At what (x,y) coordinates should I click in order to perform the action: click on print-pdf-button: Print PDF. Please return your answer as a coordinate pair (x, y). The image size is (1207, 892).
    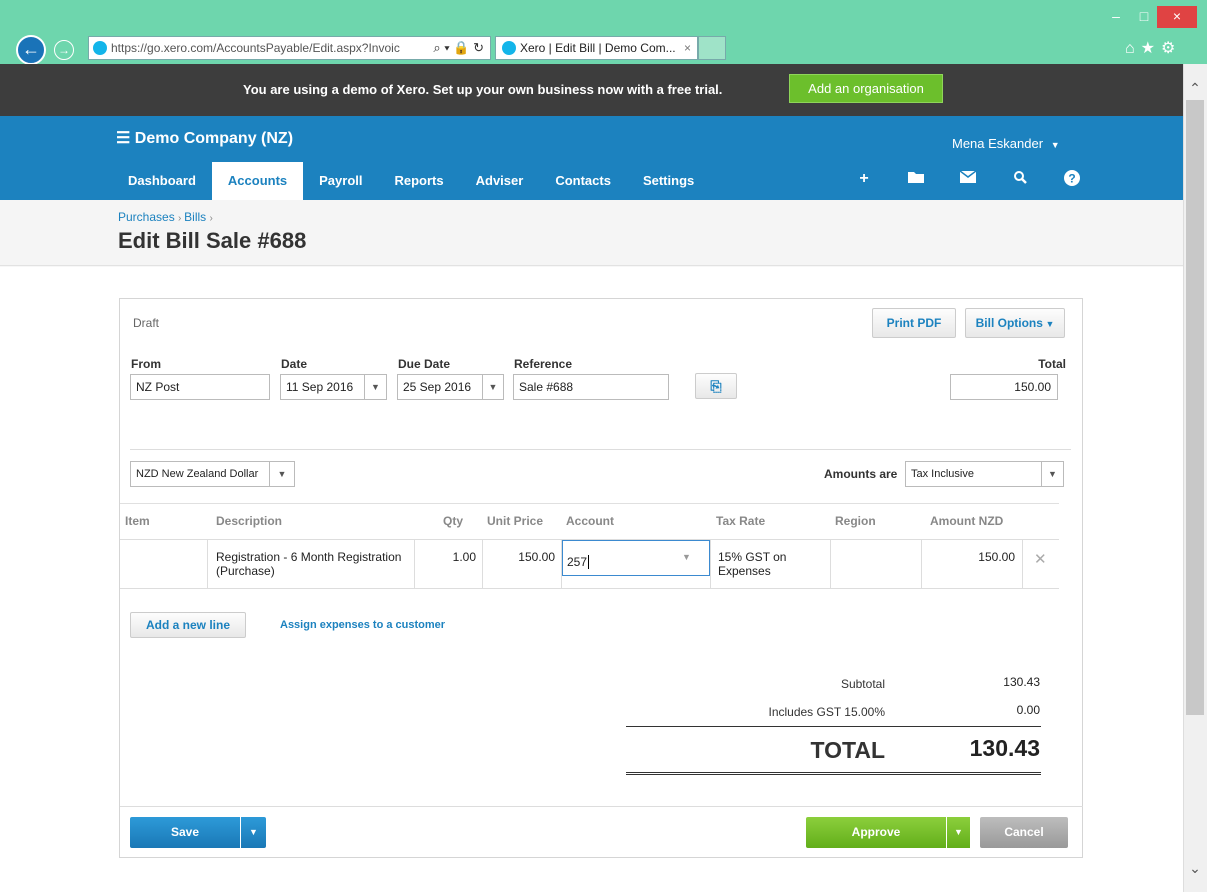
    Looking at the image, I should click on (914, 323).